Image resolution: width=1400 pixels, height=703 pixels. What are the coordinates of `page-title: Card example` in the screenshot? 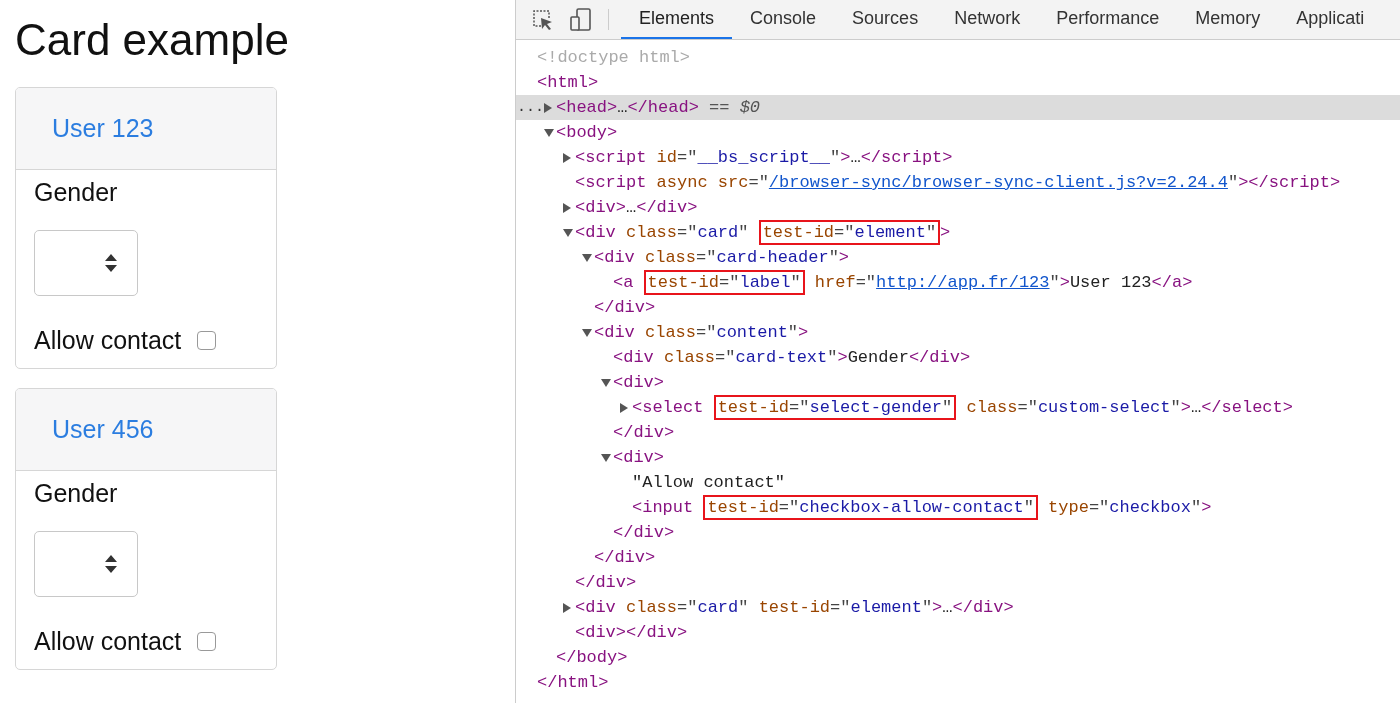 It's located at (152, 40).